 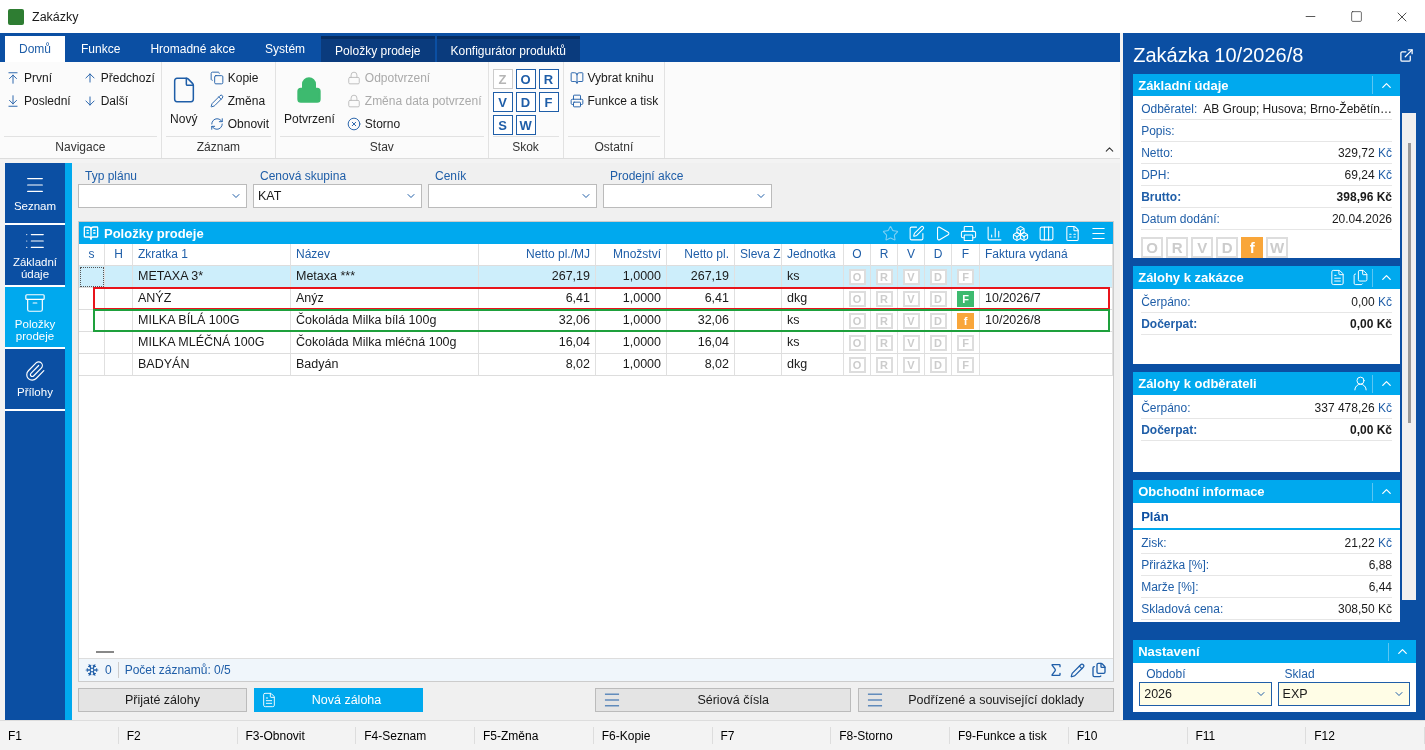 What do you see at coordinates (38, 77) in the screenshot?
I see `ribbon-button: První` at bounding box center [38, 77].